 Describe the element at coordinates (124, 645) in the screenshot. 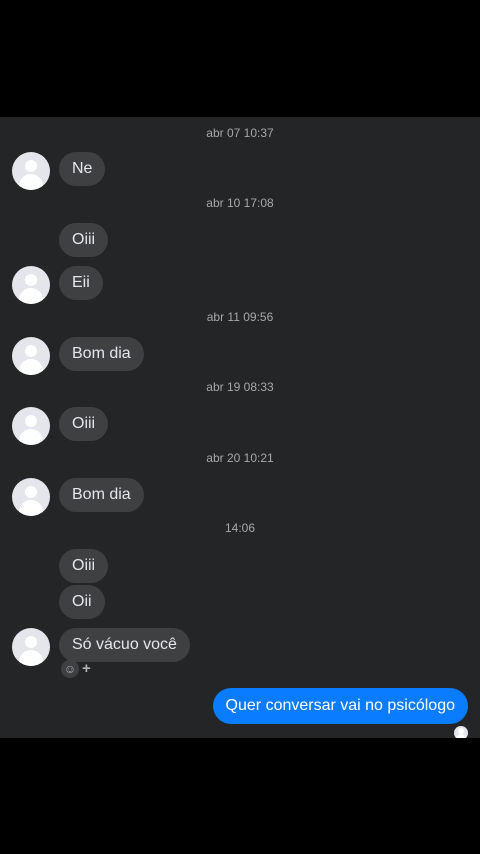

I see `incoming-message: Só vácuo você` at that location.